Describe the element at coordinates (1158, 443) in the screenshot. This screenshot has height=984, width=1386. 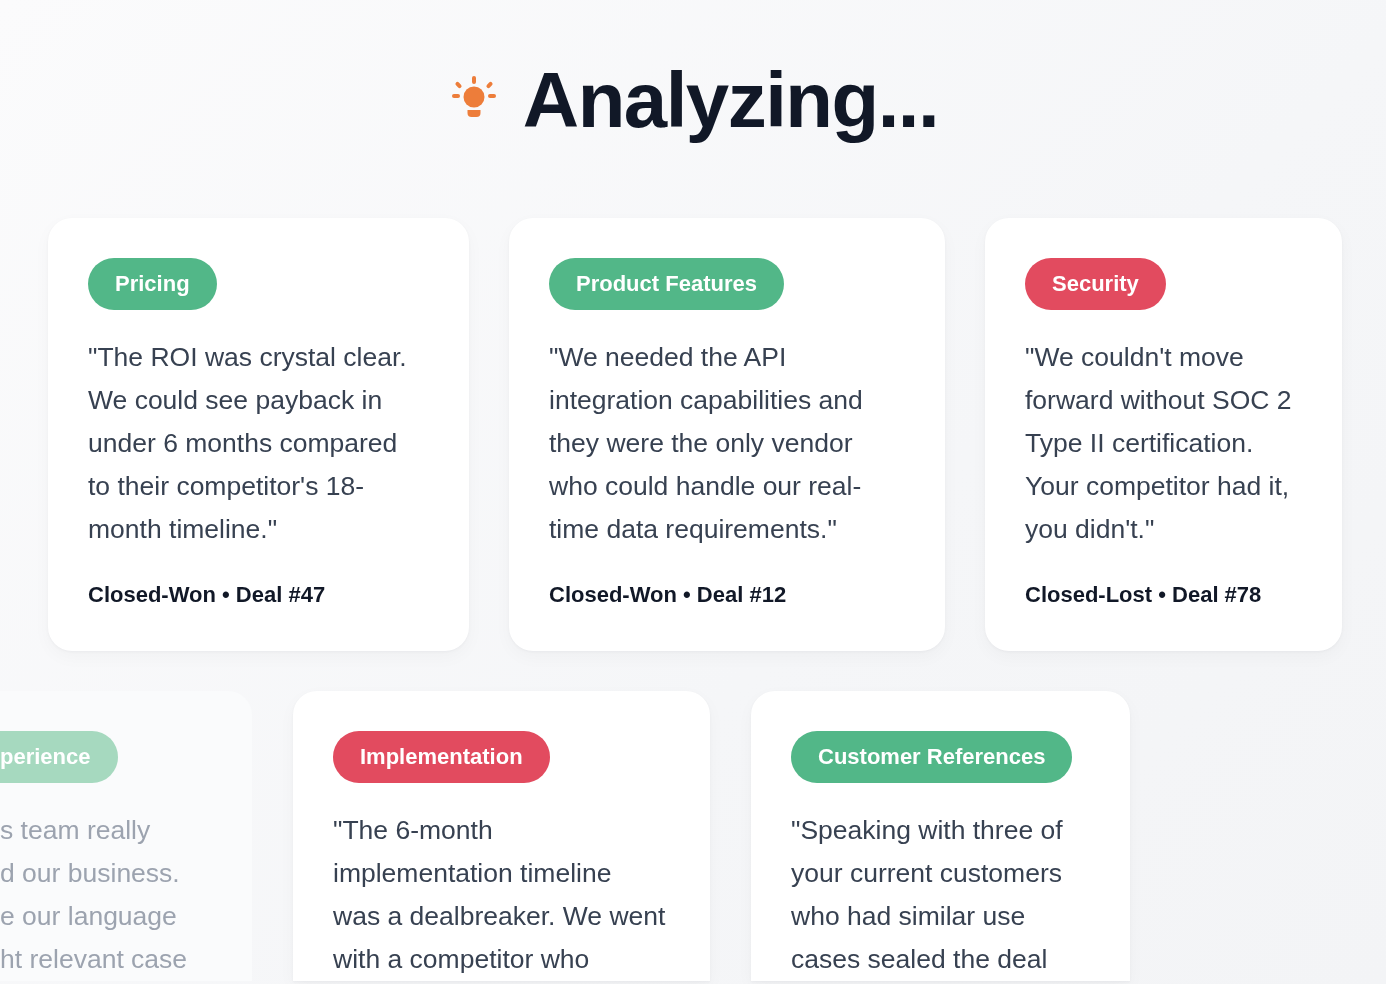
I see `quote-text: "We couldn't move forward without SOC 2 Type II certification. Your competitor had it, you didn't."` at that location.